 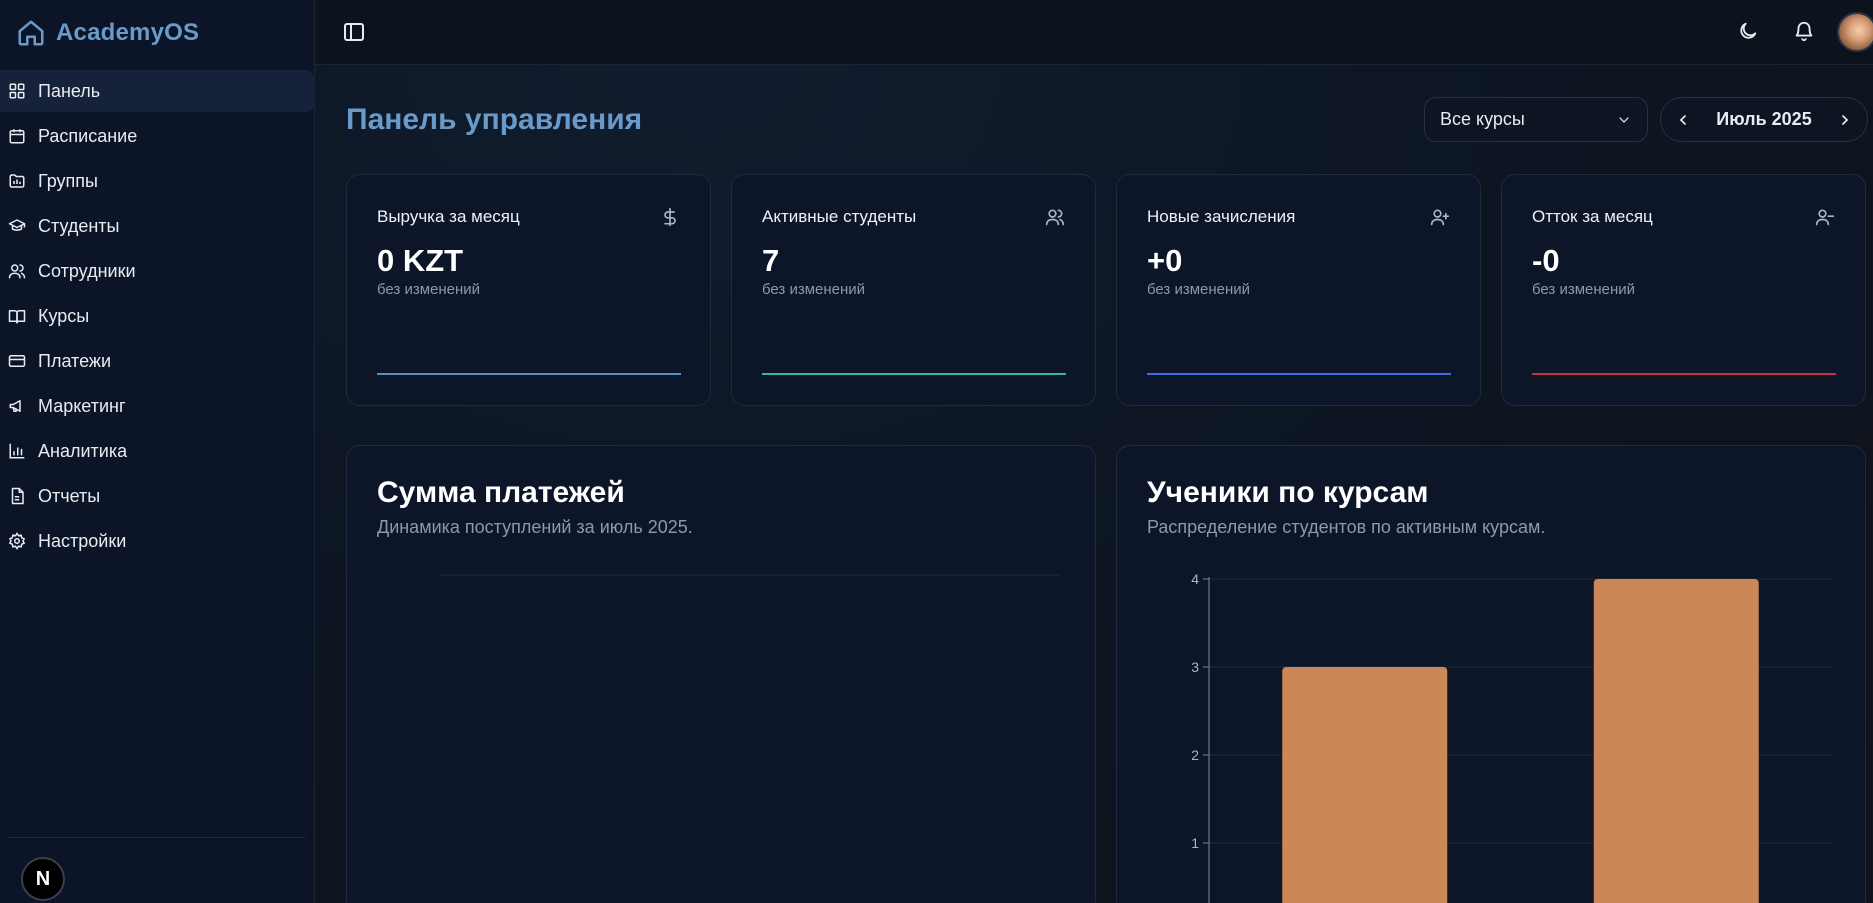 I want to click on dollar-icon, so click(x=670, y=217).